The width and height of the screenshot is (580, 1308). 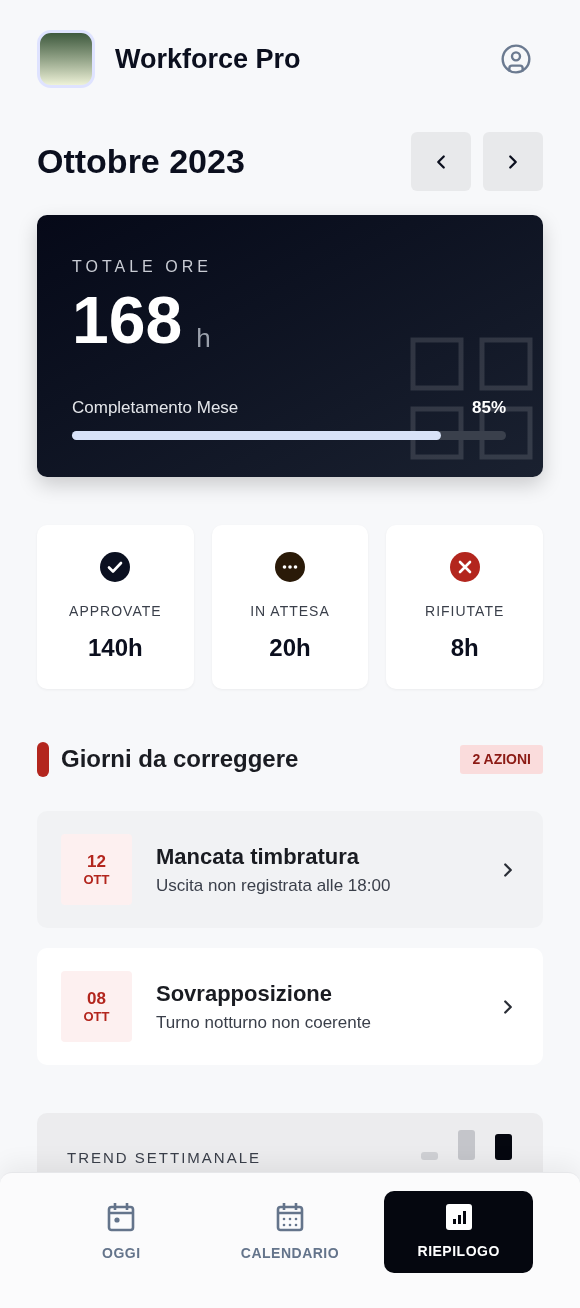 I want to click on stat-label: APPROVATE, so click(x=115, y=611).